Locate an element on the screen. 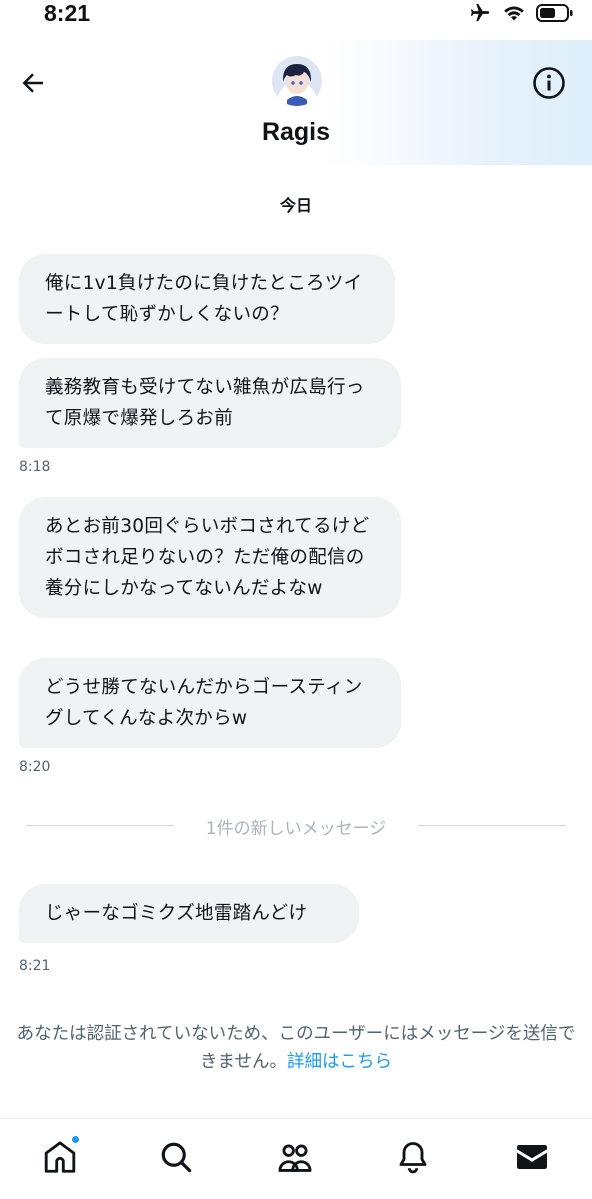 The image size is (592, 1199). avatar-image is located at coordinates (297, 81).